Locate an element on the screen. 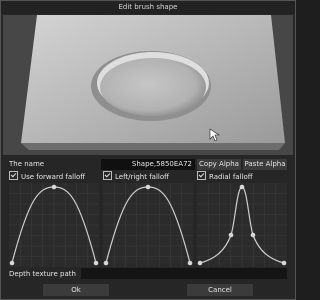  depth-texture-path-field is located at coordinates (184, 273).